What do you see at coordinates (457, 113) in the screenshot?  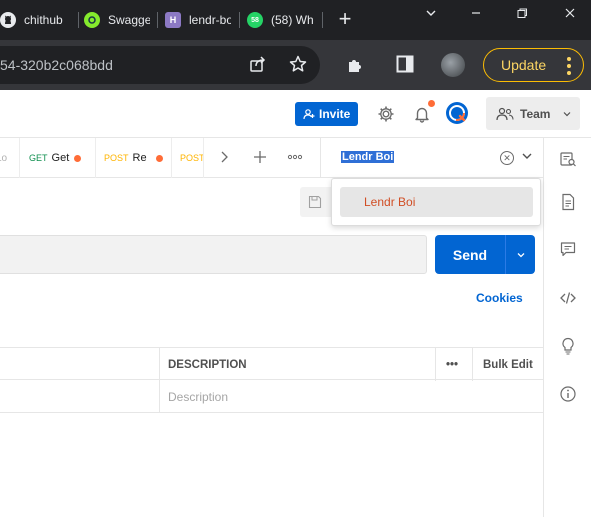 I see `sync-status-icon` at bounding box center [457, 113].